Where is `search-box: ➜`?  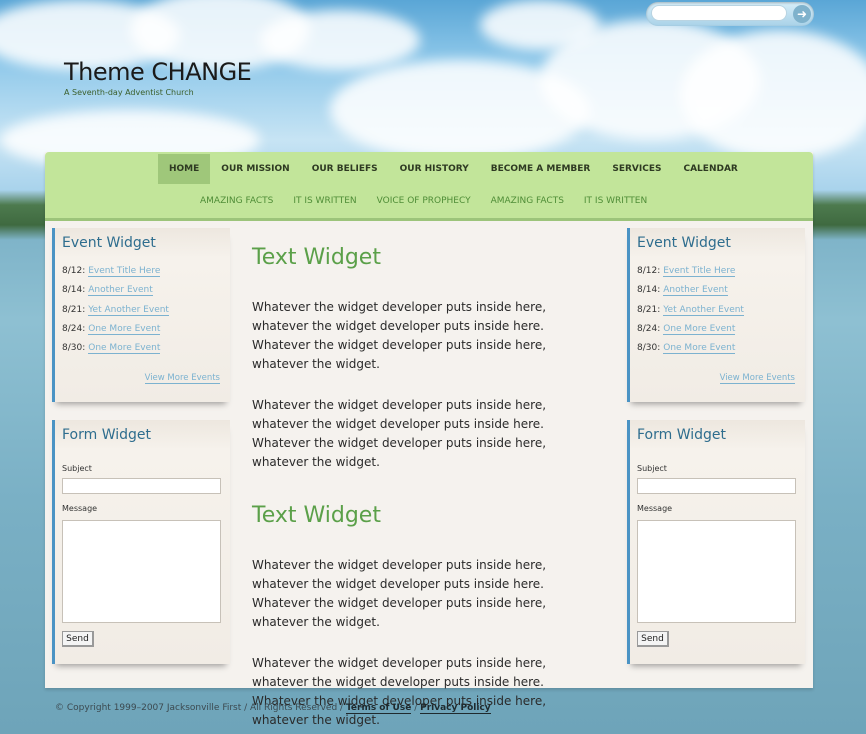
search-box: ➜ is located at coordinates (730, 14).